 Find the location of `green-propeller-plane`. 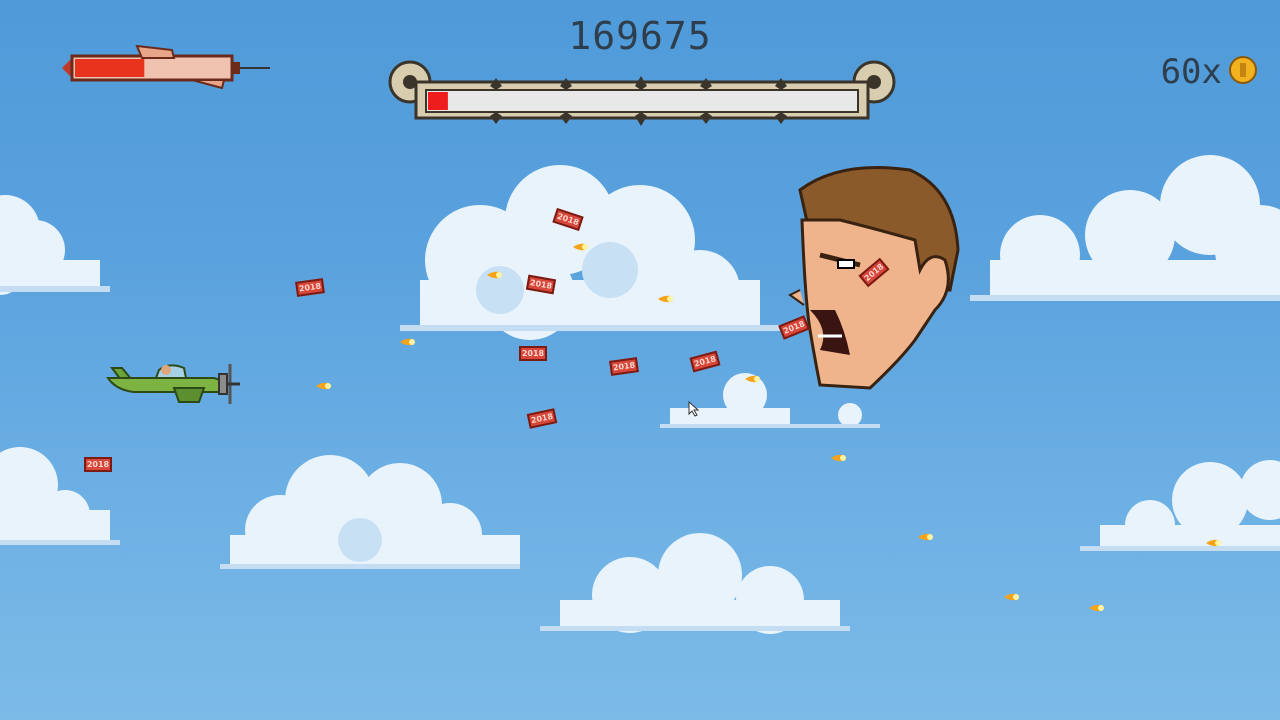

green-propeller-plane is located at coordinates (174, 387).